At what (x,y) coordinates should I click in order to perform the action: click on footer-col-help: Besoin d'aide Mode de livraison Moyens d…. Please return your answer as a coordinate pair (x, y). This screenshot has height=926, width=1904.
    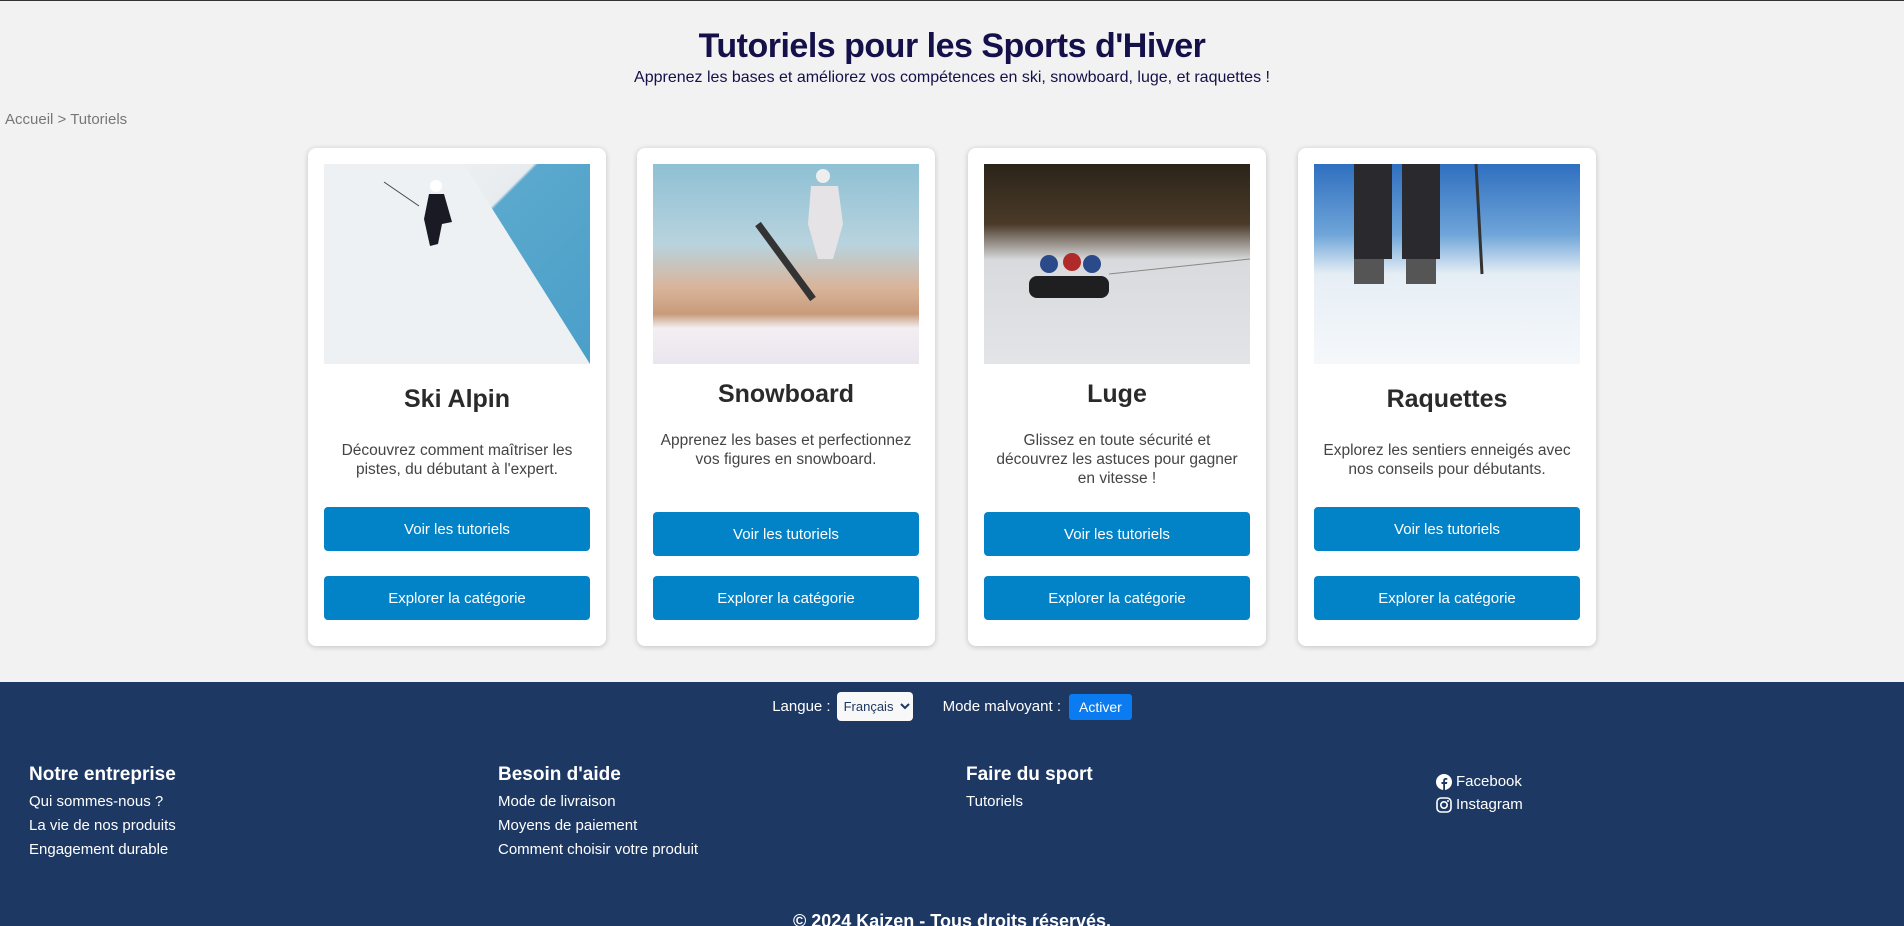
    Looking at the image, I should click on (598, 813).